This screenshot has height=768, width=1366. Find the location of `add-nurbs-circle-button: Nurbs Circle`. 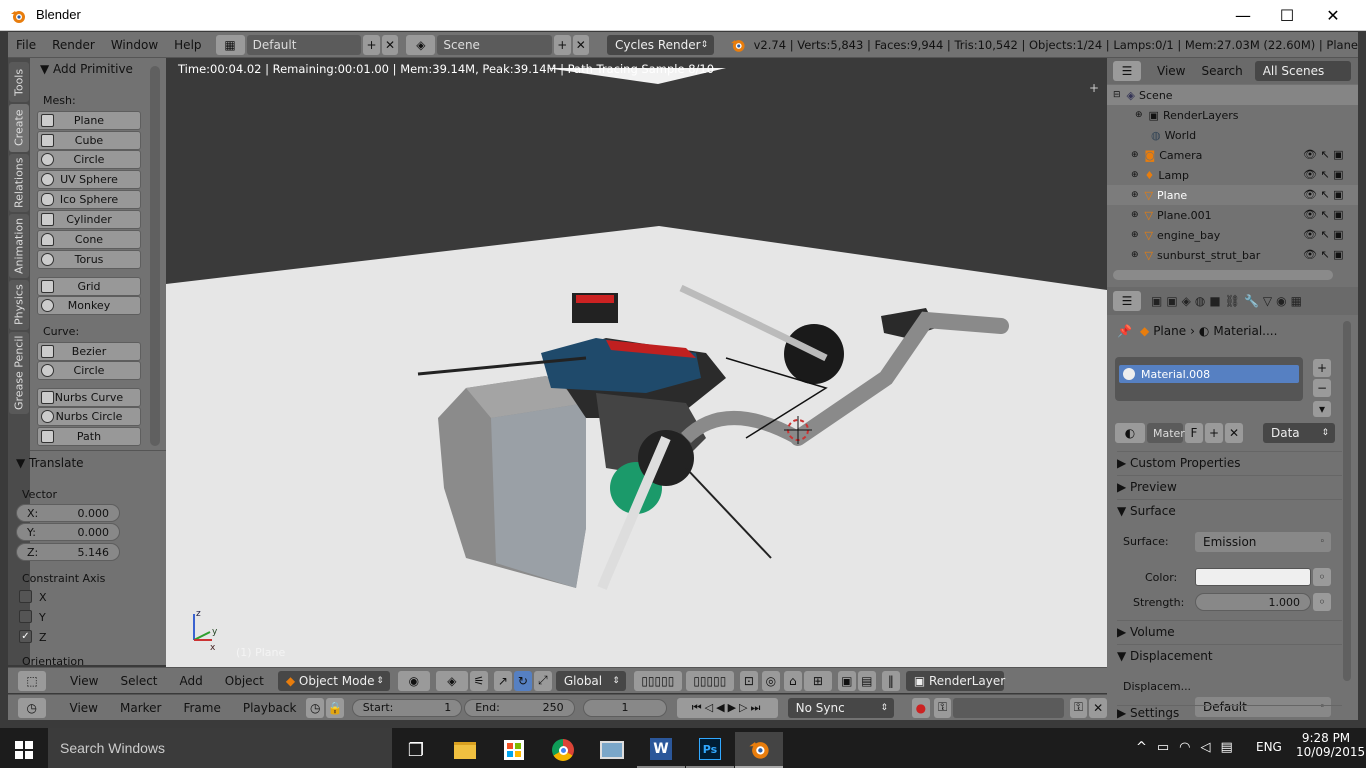

add-nurbs-circle-button: Nurbs Circle is located at coordinates (89, 416).